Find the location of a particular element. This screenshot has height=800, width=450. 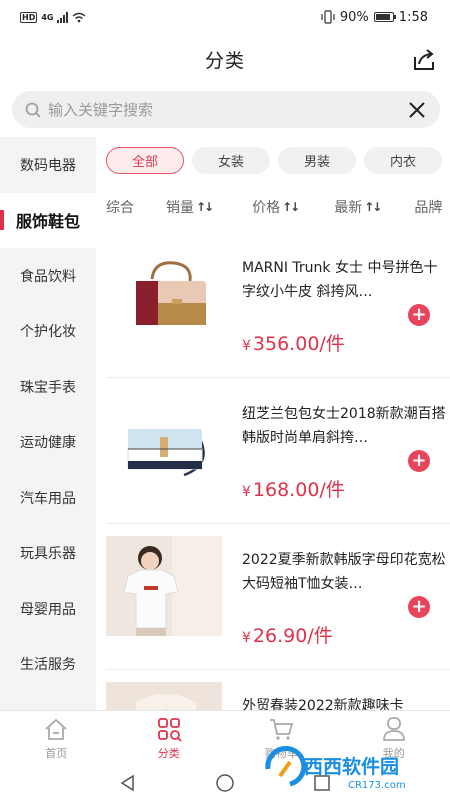

hd-badge: HD is located at coordinates (29, 17).